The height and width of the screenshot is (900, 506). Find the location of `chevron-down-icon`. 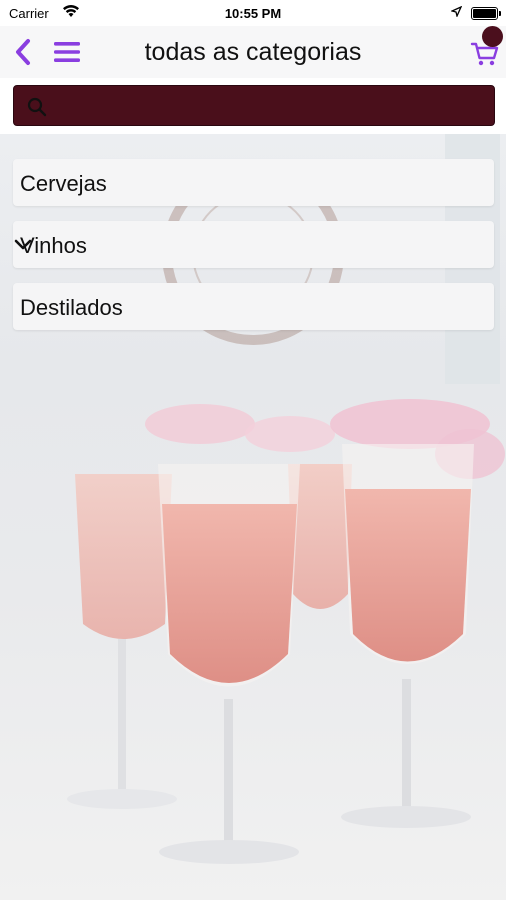

chevron-down-icon is located at coordinates (23, 245).